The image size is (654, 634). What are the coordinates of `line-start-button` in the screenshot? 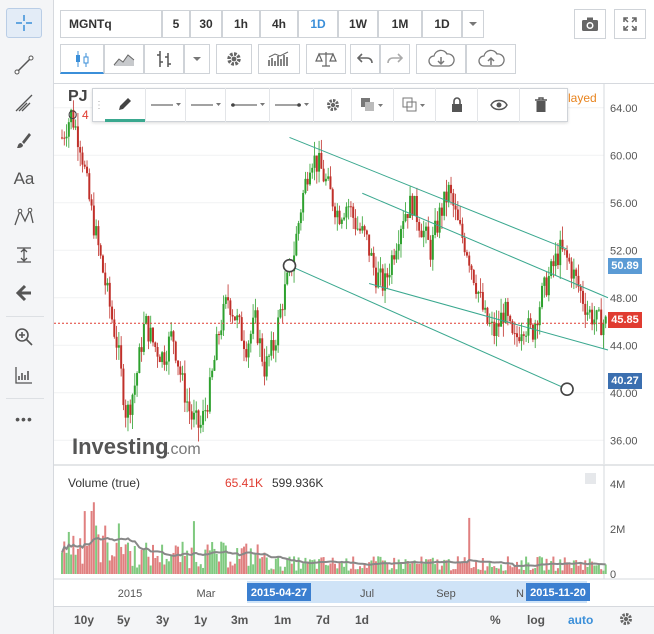 It's located at (247, 105).